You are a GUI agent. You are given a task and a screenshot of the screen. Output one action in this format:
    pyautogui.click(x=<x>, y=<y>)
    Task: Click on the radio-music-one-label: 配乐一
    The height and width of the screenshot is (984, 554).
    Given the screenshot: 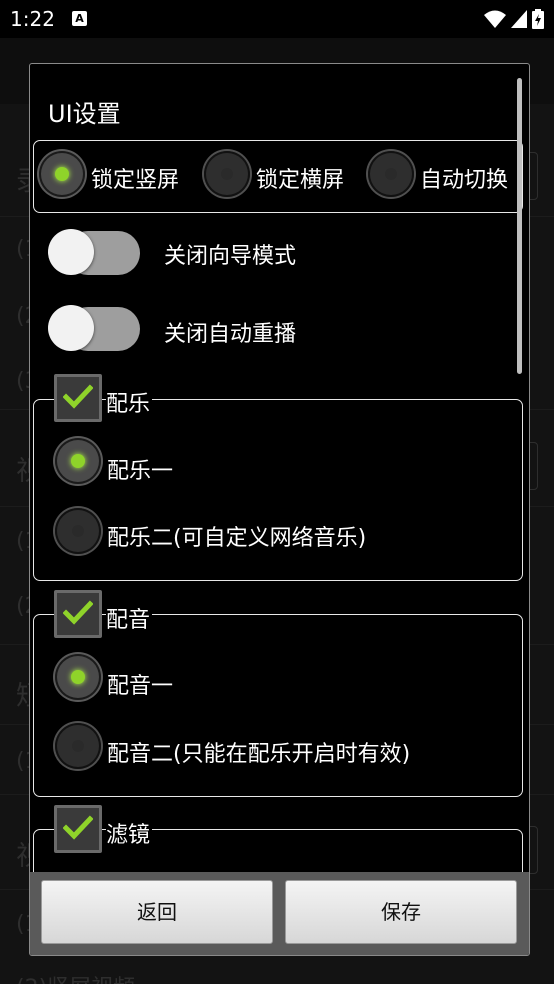 What is the action you would take?
    pyautogui.click(x=140, y=469)
    